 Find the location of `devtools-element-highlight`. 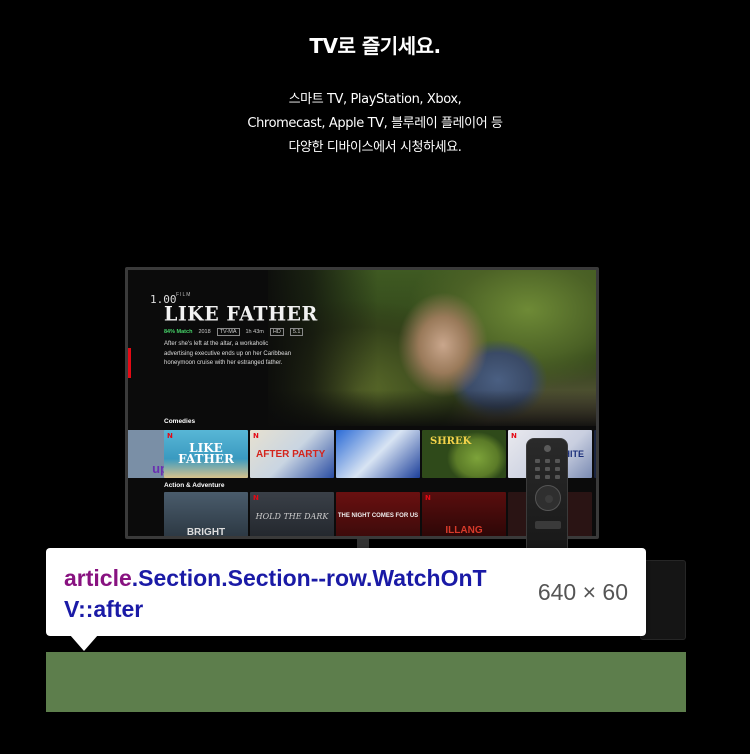

devtools-element-highlight is located at coordinates (366, 682).